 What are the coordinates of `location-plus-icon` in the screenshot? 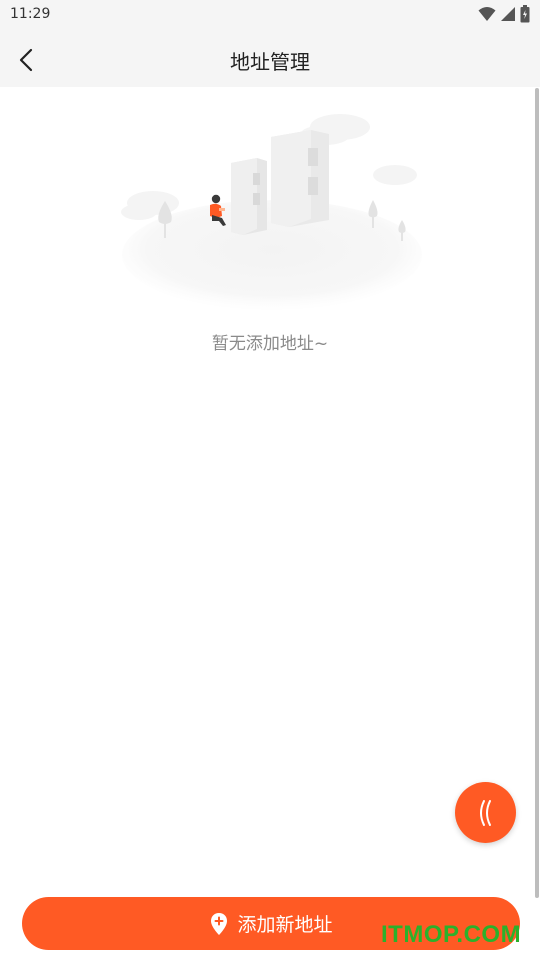 It's located at (219, 923).